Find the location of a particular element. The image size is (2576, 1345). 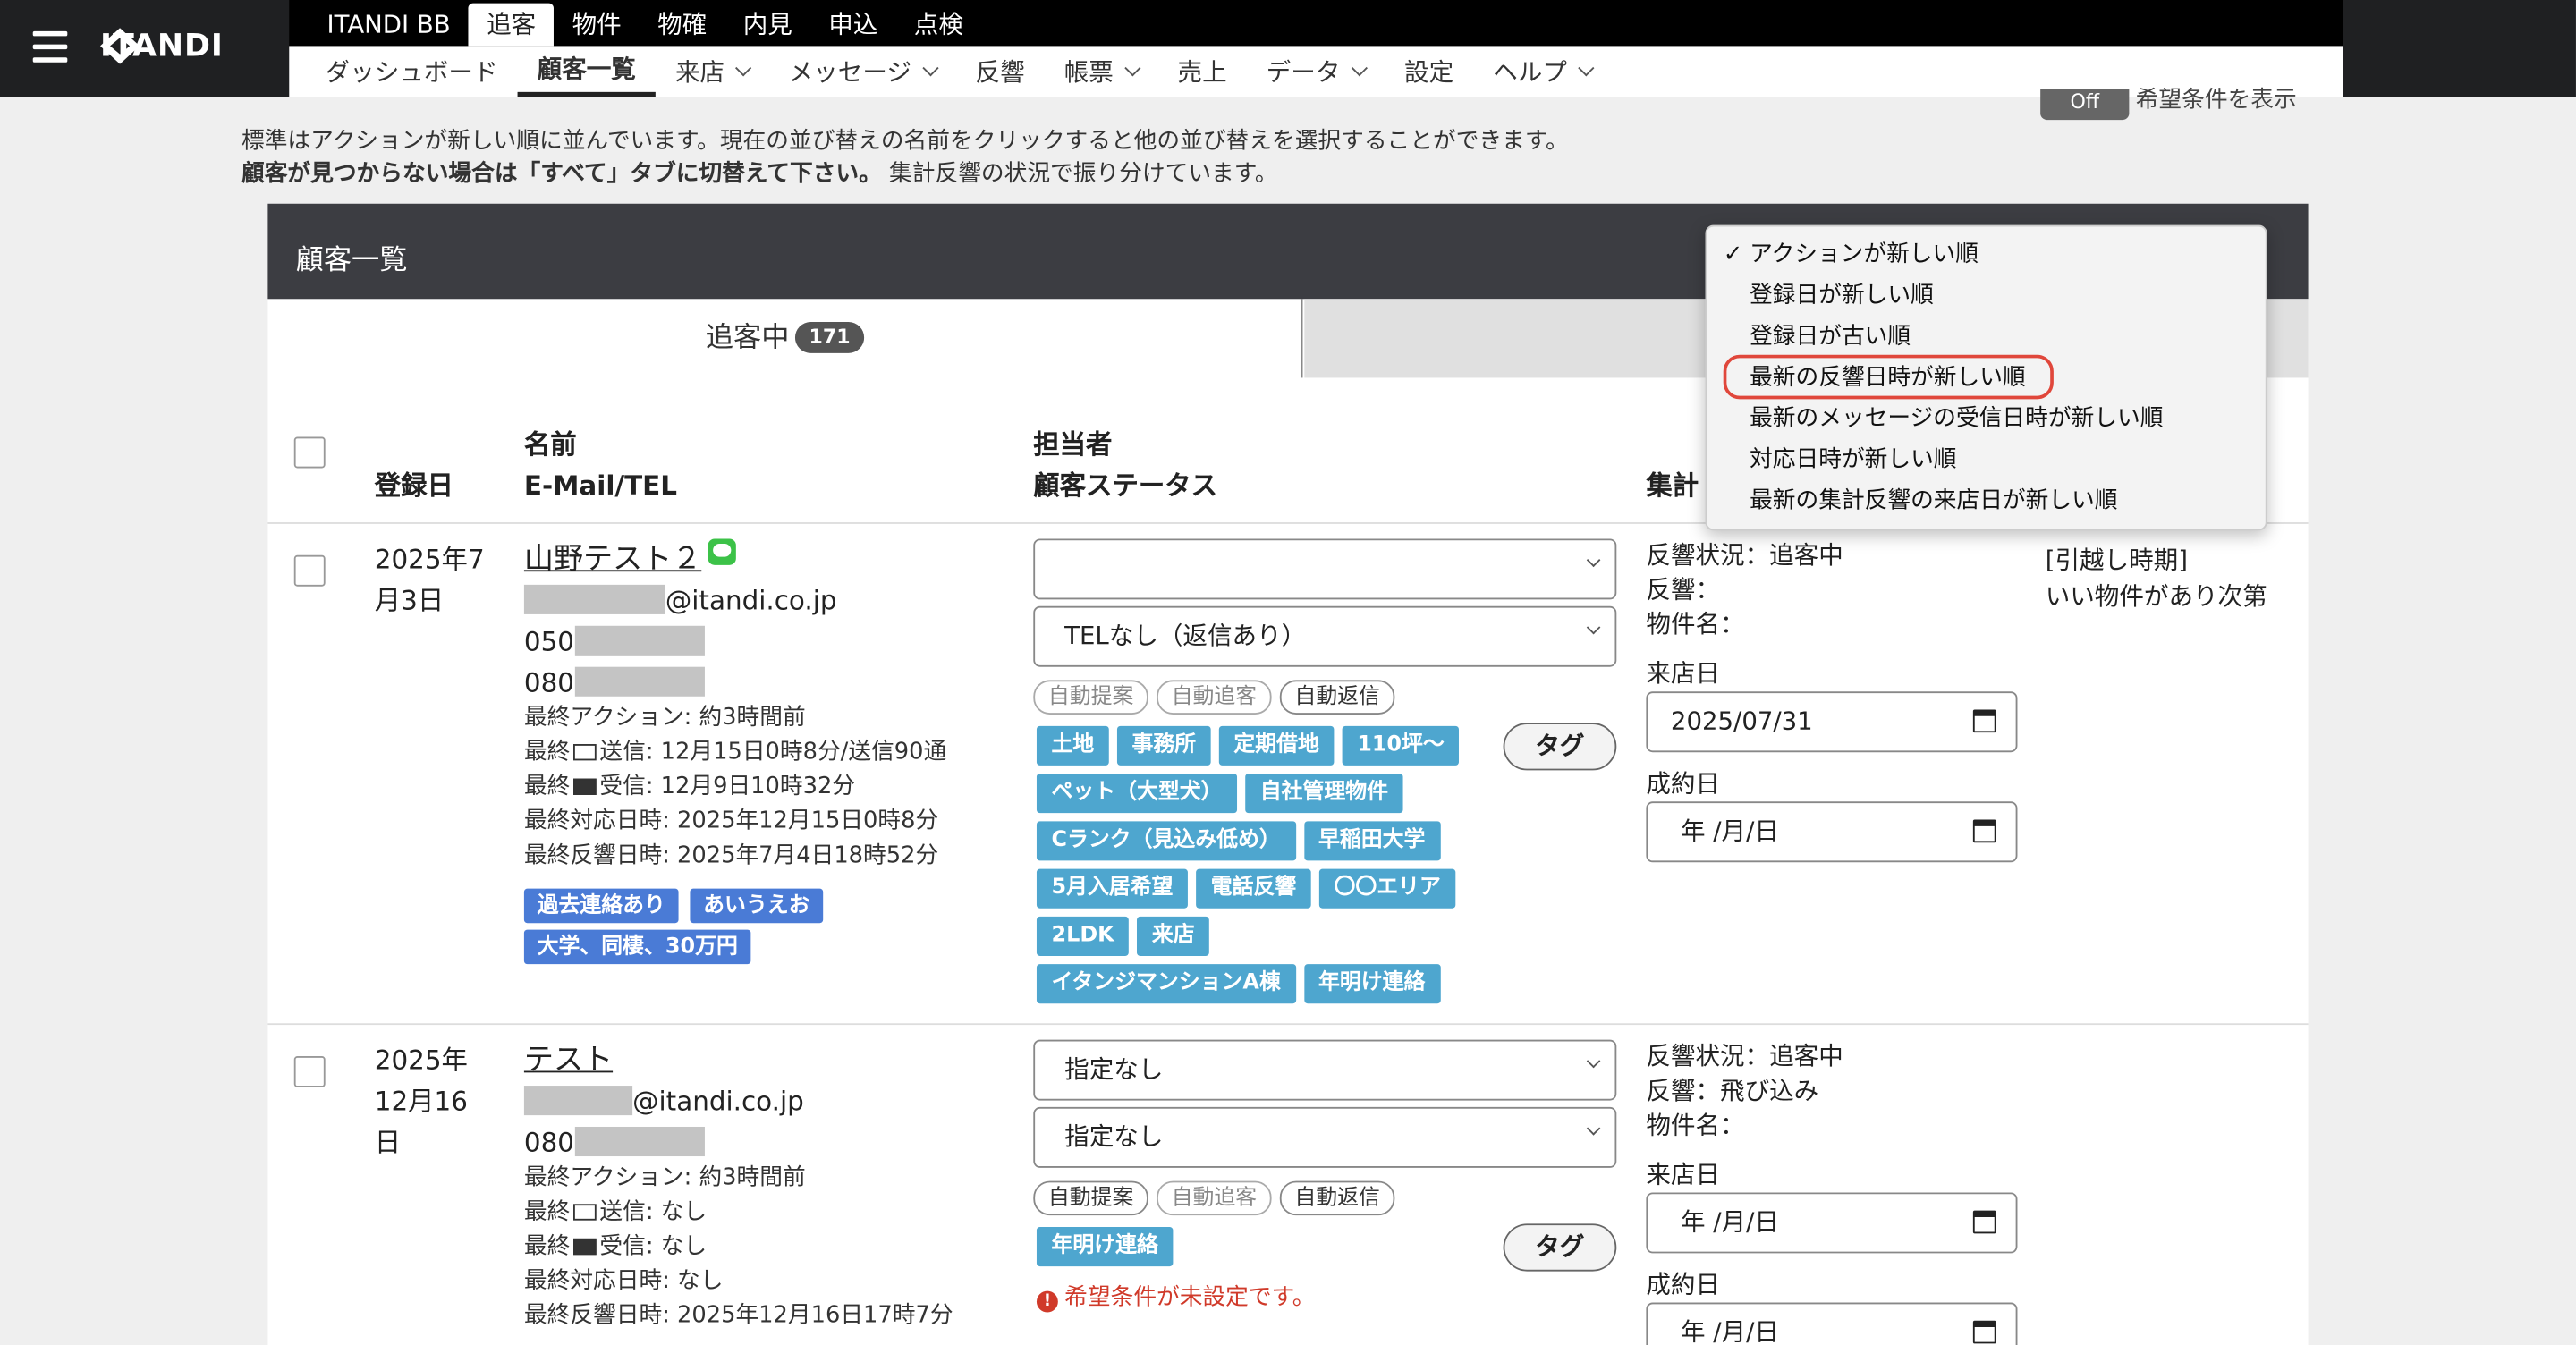

date-part: 2025年7 is located at coordinates (429, 559).